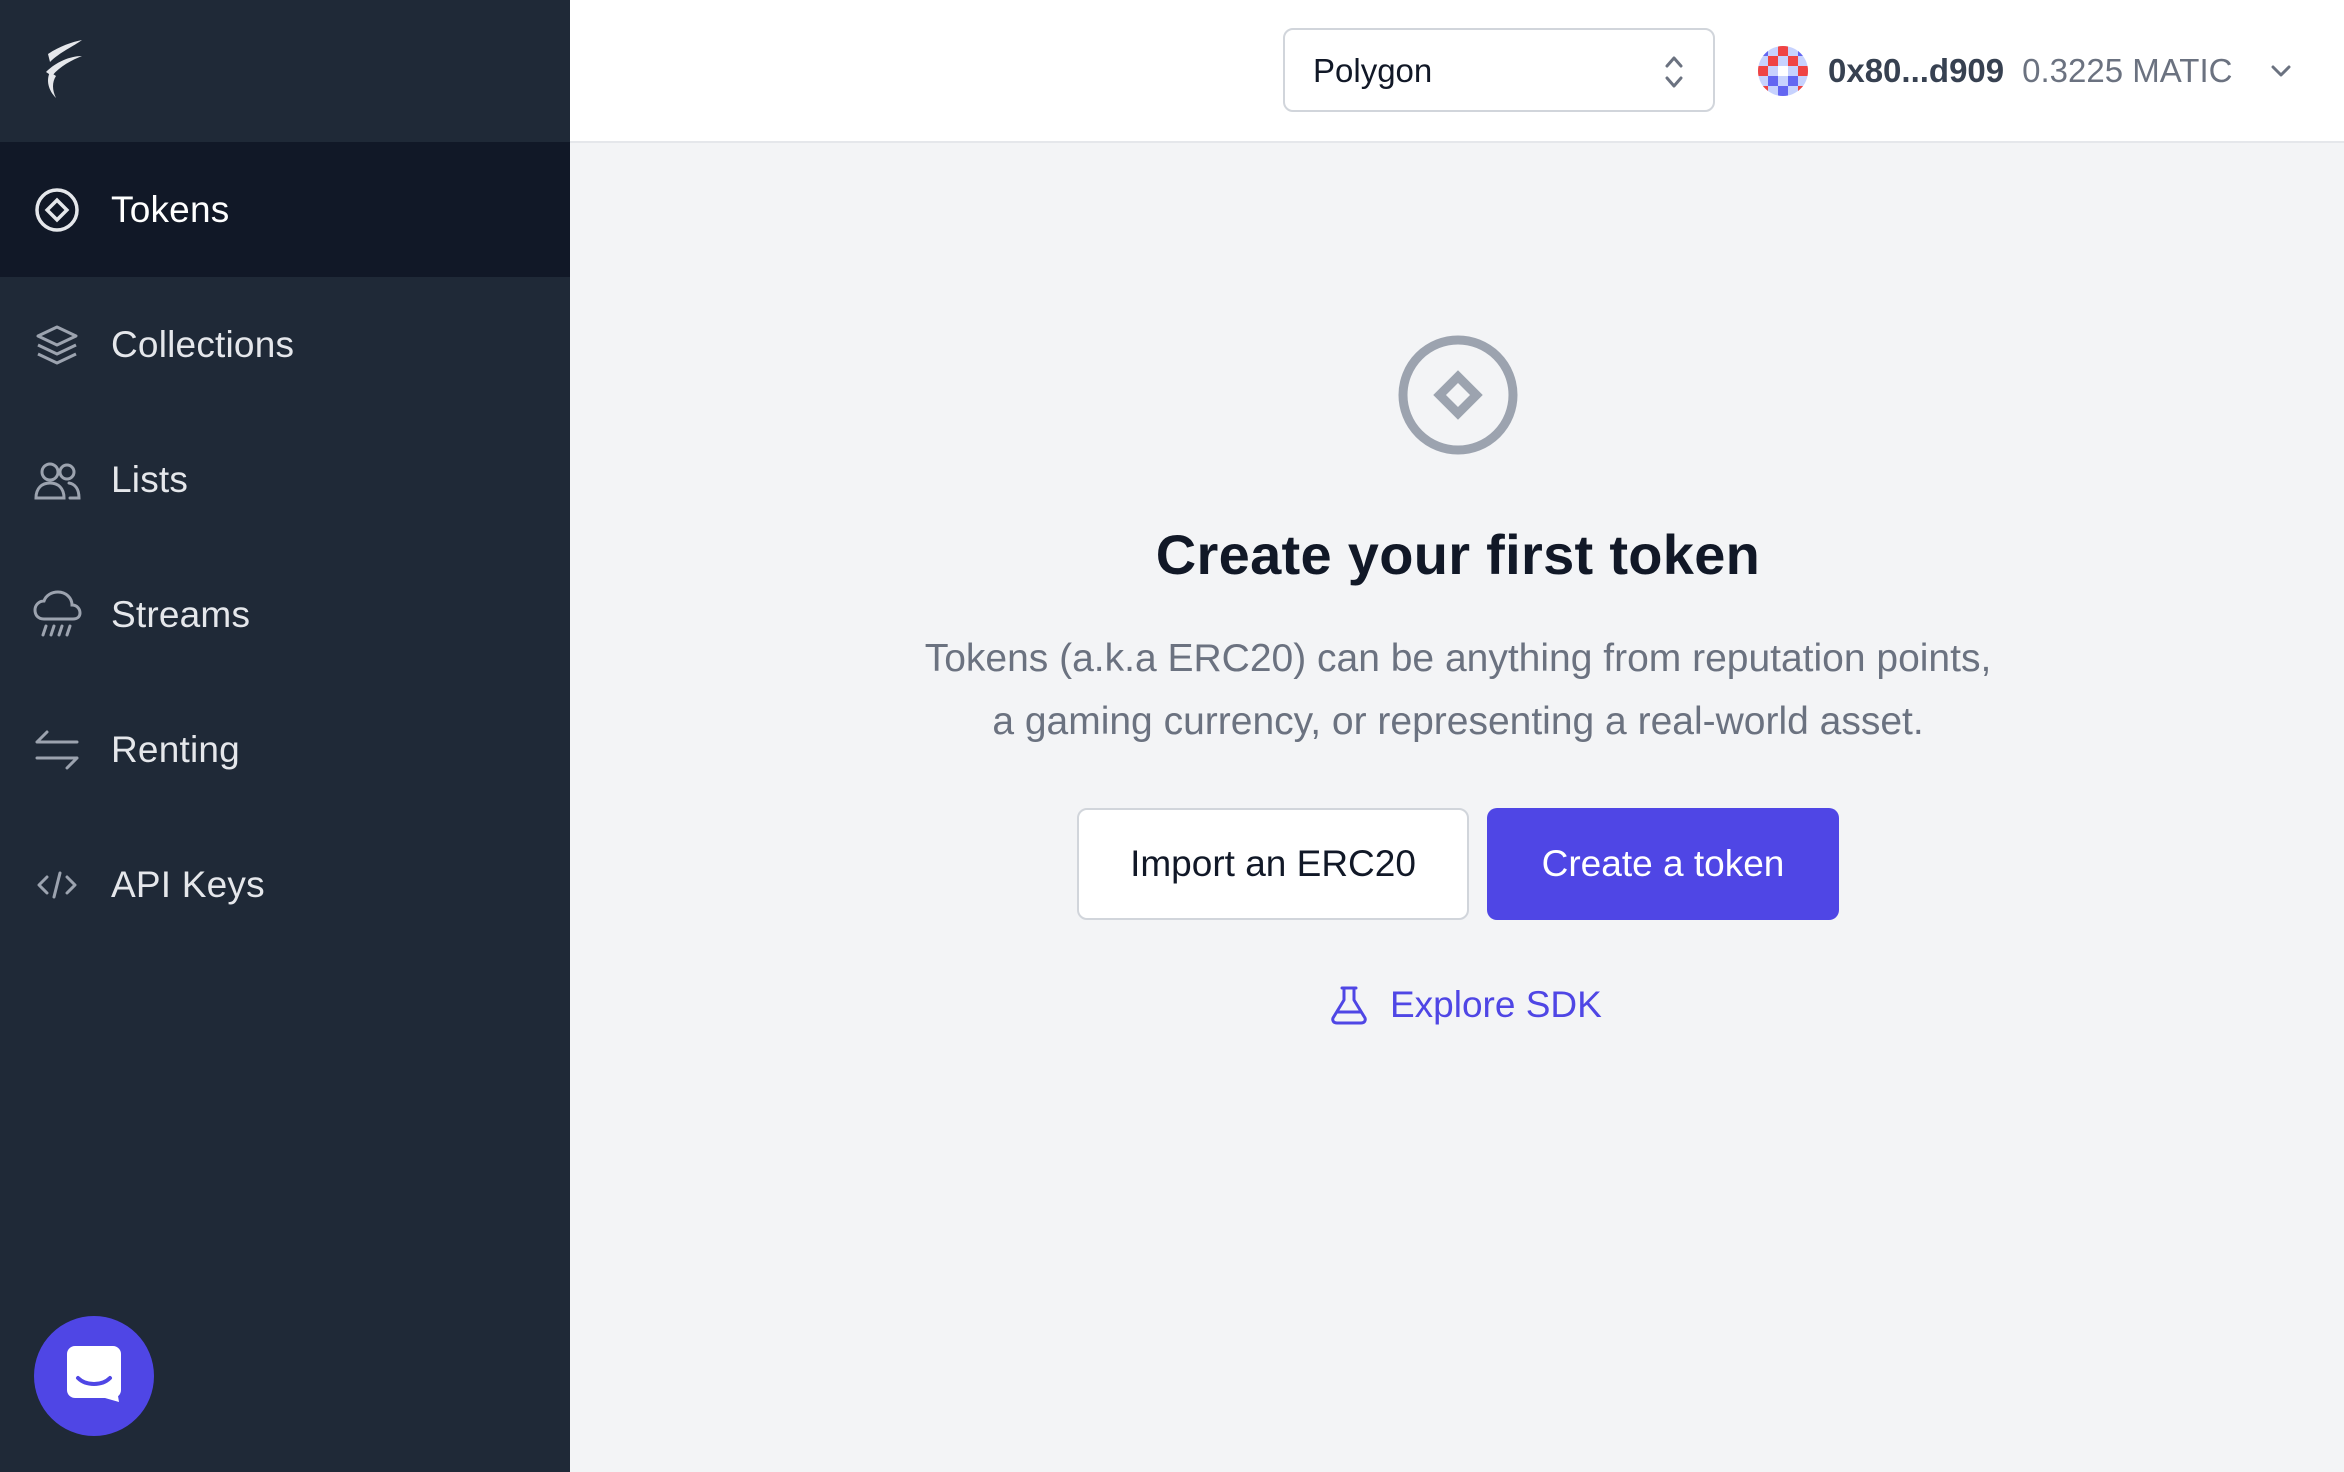 This screenshot has width=2344, height=1472. Describe the element at coordinates (285, 749) in the screenshot. I see `sidebar-item-renting: Renting` at that location.